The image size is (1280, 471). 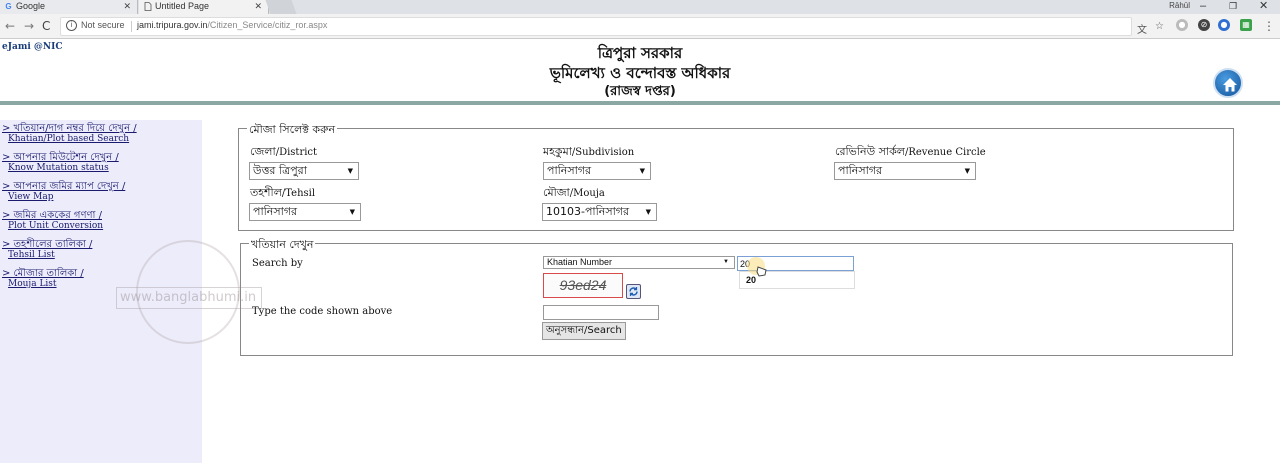 What do you see at coordinates (1224, 25) in the screenshot?
I see `extension-blue-icon: ●` at bounding box center [1224, 25].